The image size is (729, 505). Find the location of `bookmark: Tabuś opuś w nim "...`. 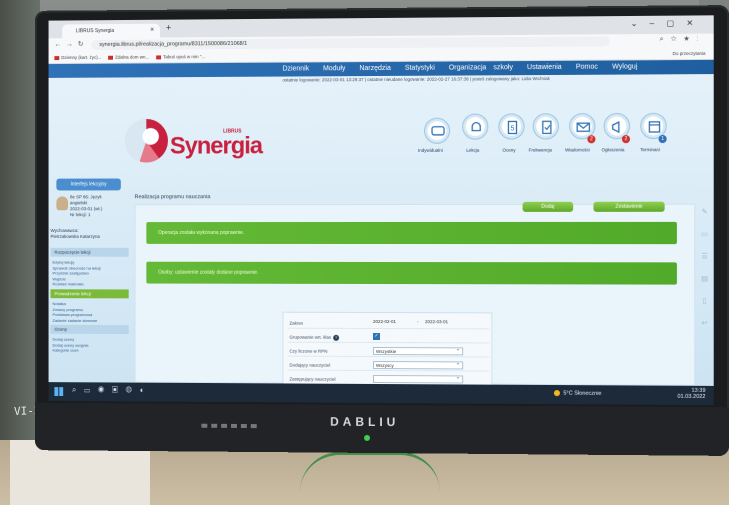

bookmark: Tabuś opuś w nim "... is located at coordinates (180, 56).